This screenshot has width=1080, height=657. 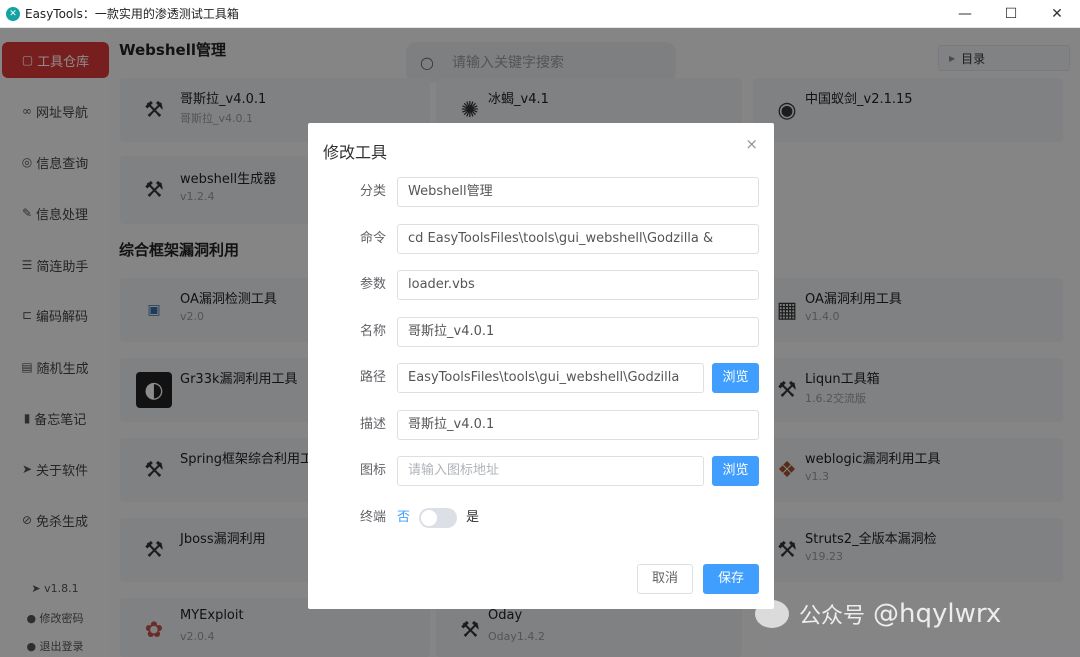 What do you see at coordinates (372, 424) in the screenshot?
I see `desc-label: 描述` at bounding box center [372, 424].